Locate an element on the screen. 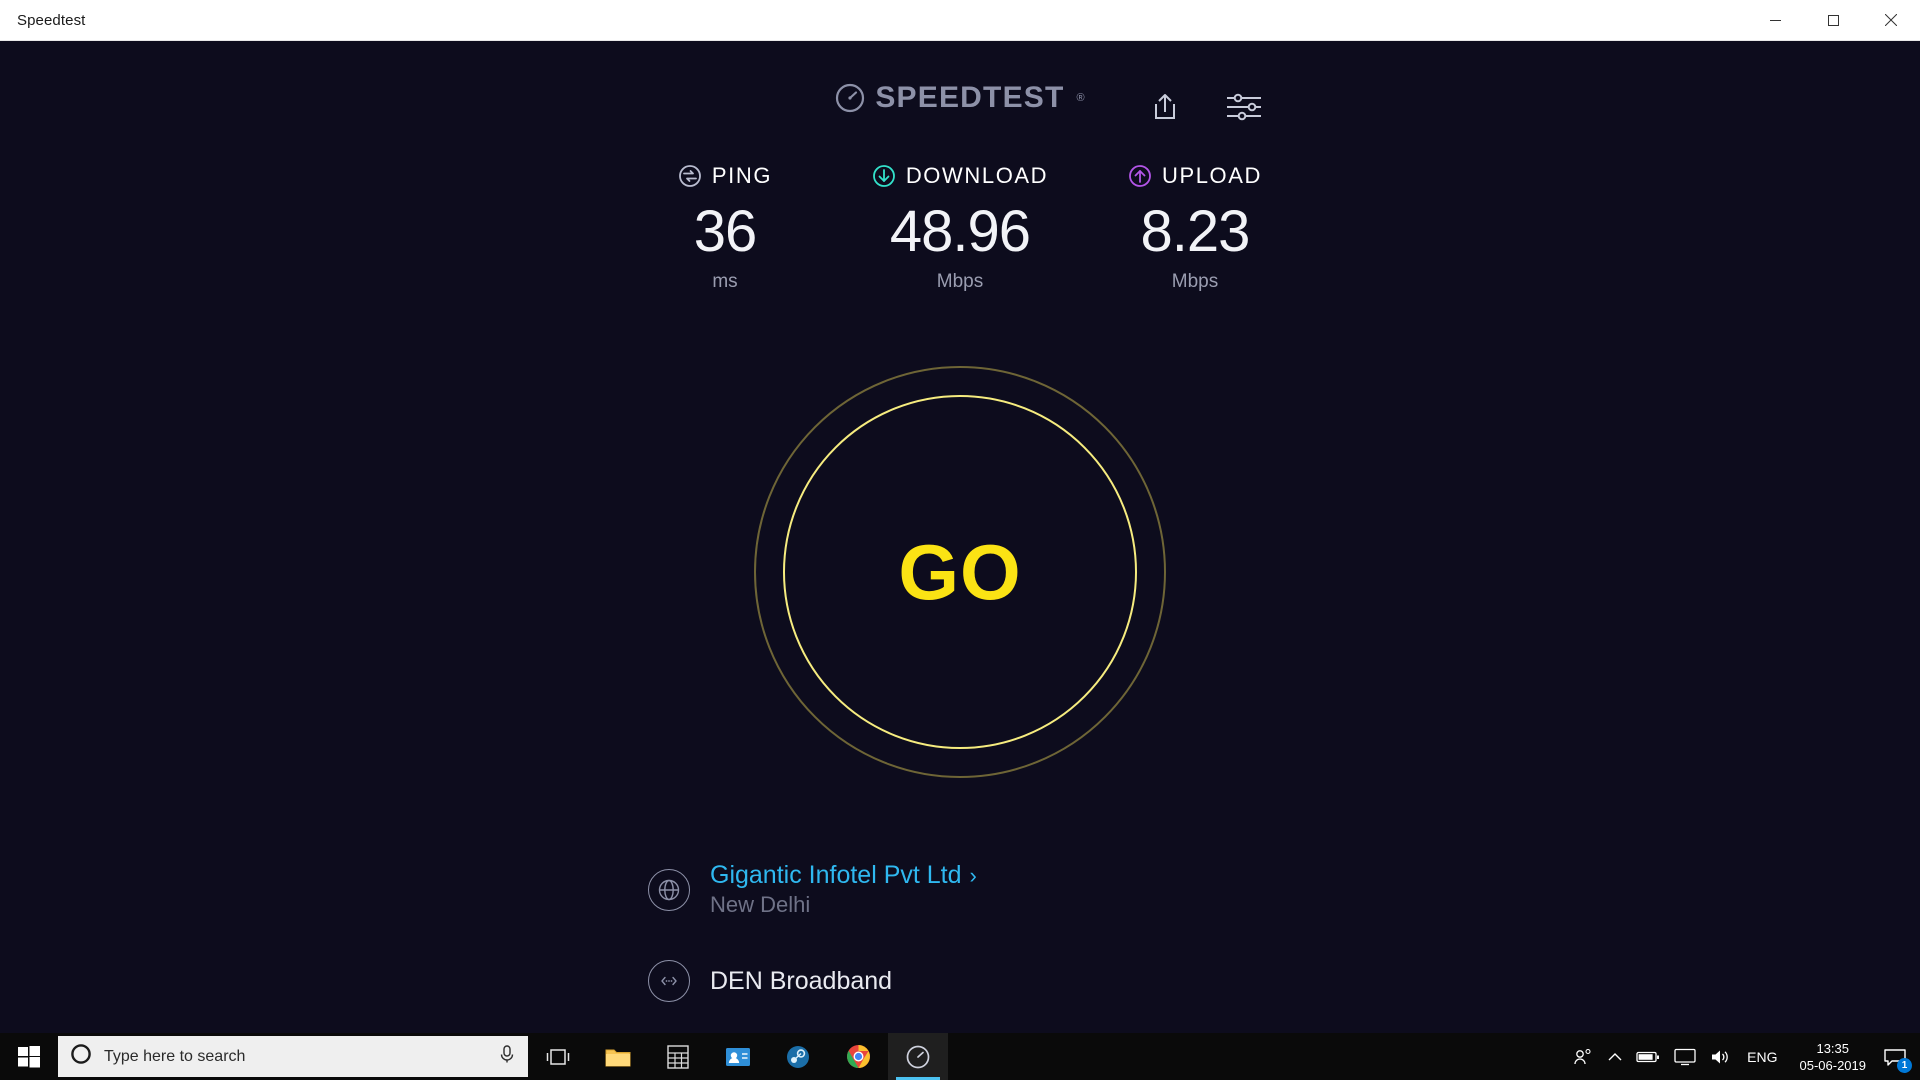 This screenshot has width=1920, height=1080. metric-upload-header: UPLOAD is located at coordinates (1195, 176).